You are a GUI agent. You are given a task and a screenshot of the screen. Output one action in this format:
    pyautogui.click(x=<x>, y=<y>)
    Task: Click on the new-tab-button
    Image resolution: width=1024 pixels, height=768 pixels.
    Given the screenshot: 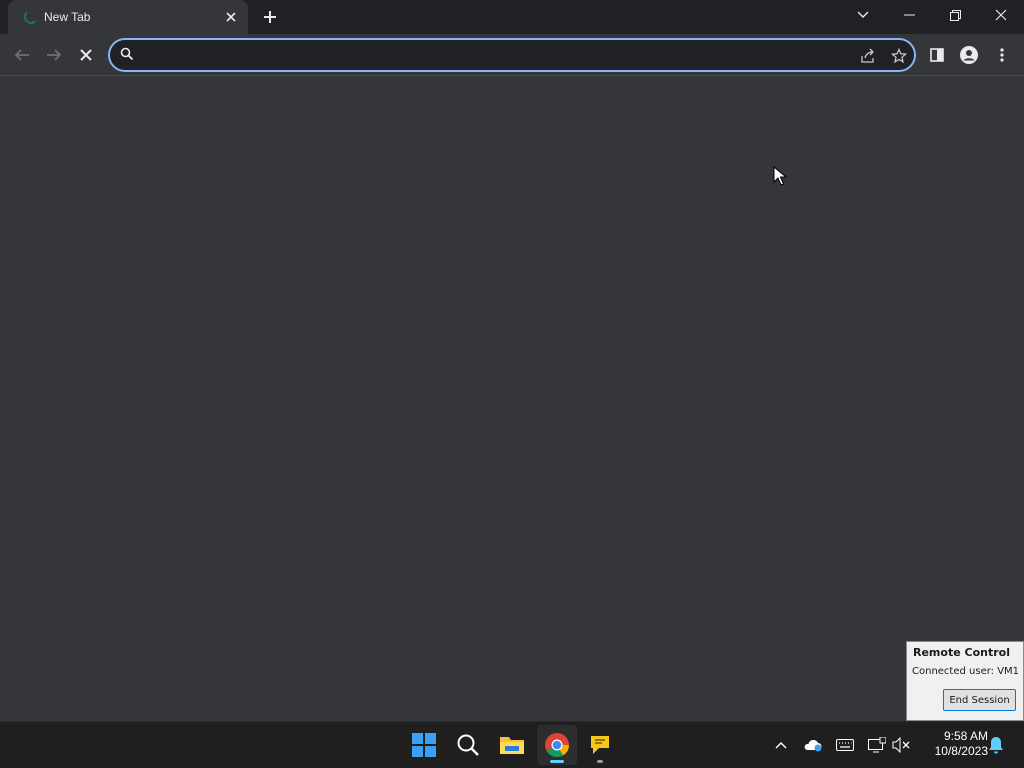 What is the action you would take?
    pyautogui.click(x=270, y=17)
    